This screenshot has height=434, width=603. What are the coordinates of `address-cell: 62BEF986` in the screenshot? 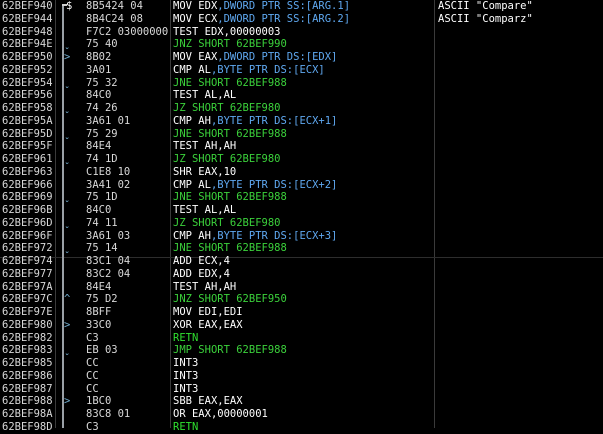 It's located at (27, 375).